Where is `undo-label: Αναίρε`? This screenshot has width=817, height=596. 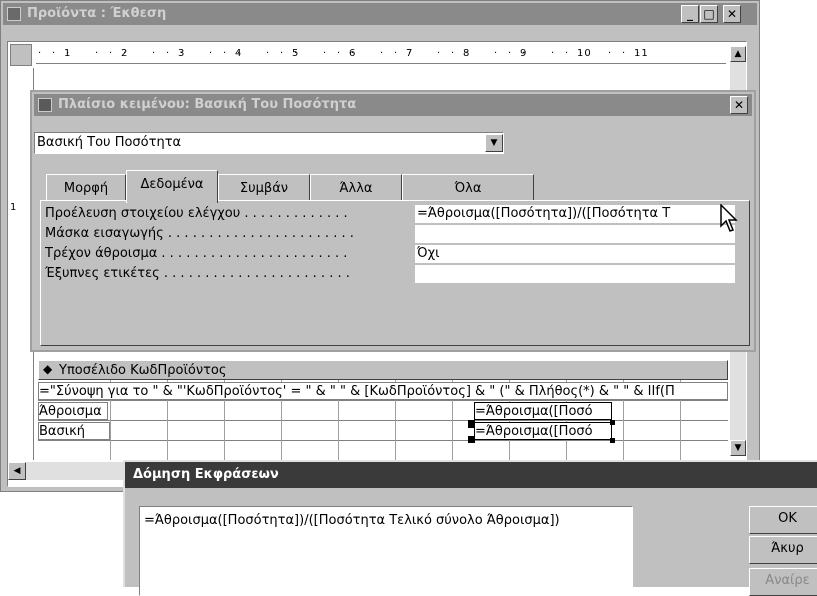 undo-label: Αναίρε is located at coordinates (787, 580).